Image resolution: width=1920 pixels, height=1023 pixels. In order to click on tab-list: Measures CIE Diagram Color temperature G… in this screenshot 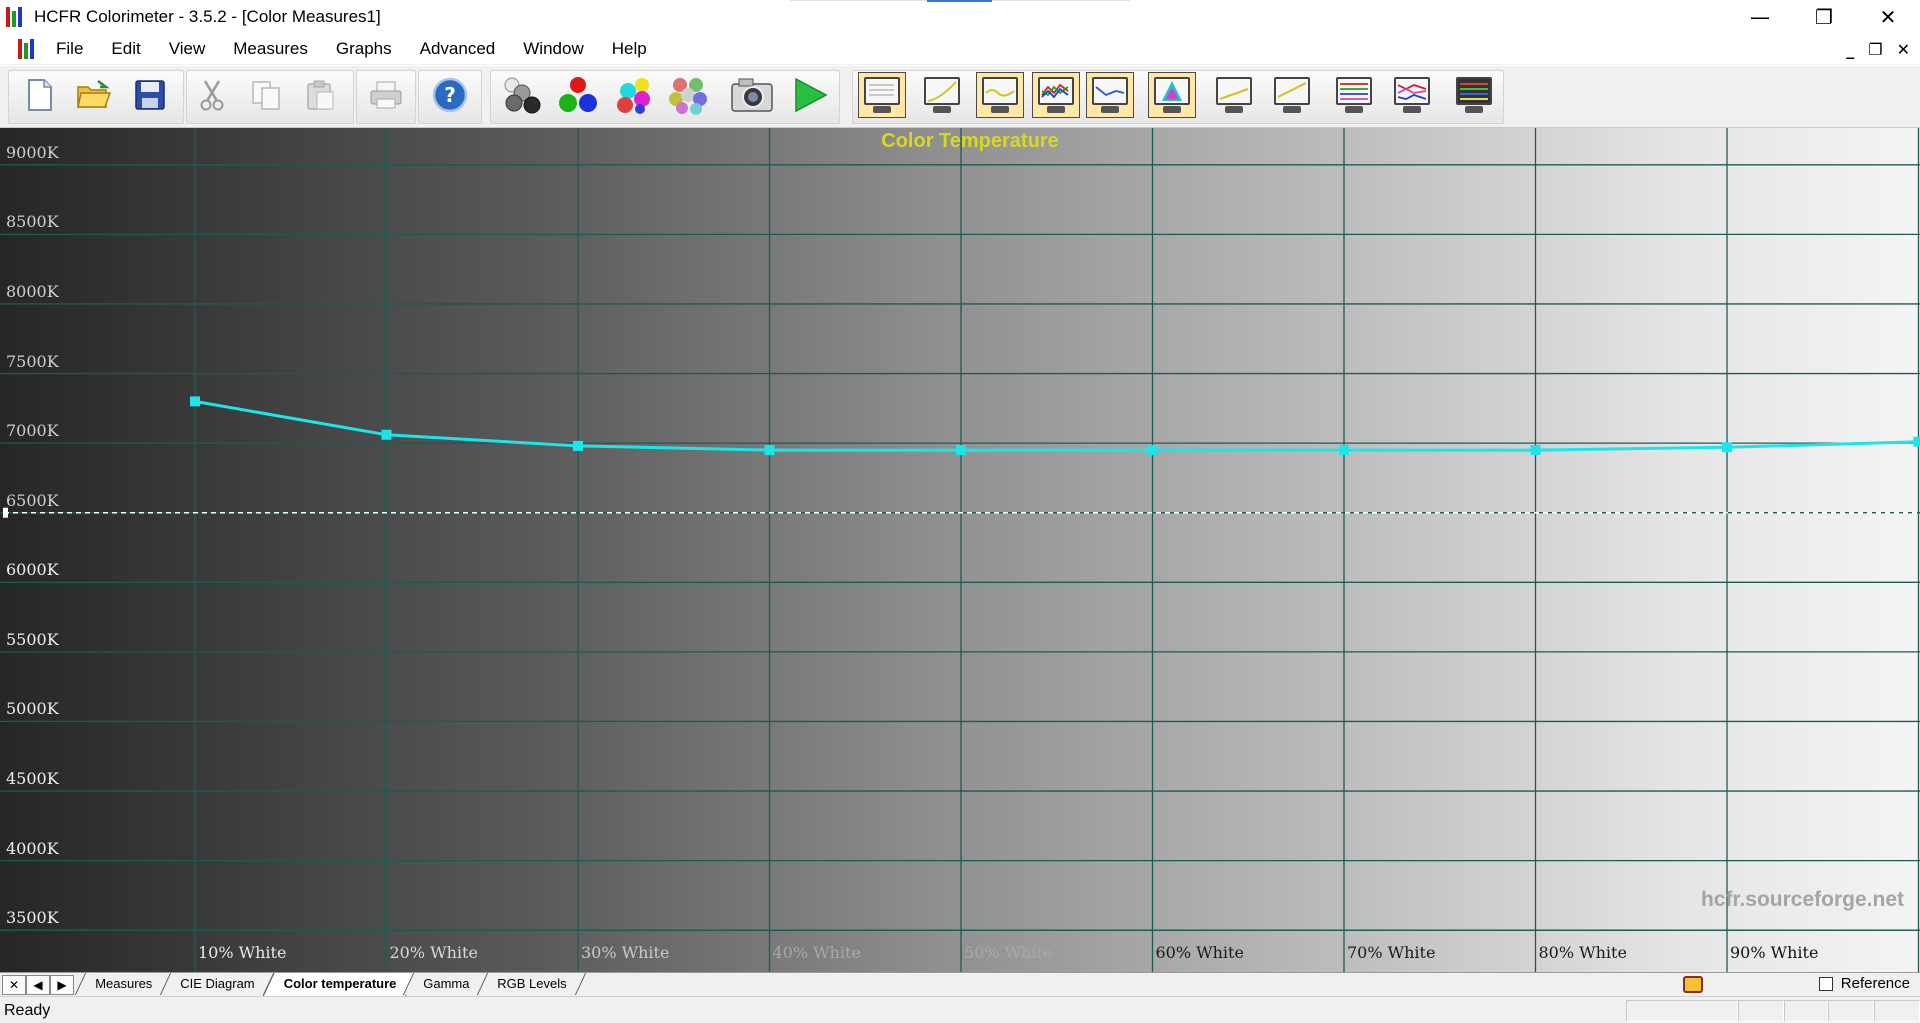, I will do `click(330, 985)`.